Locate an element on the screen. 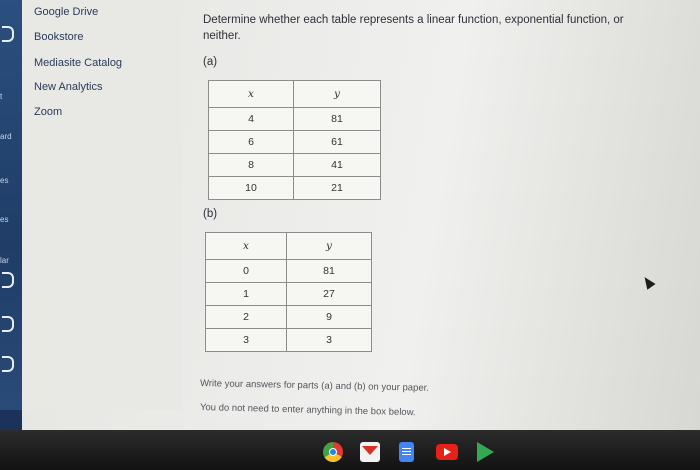 This screenshot has width=700, height=470. table-row: 2 9 is located at coordinates (288, 317).